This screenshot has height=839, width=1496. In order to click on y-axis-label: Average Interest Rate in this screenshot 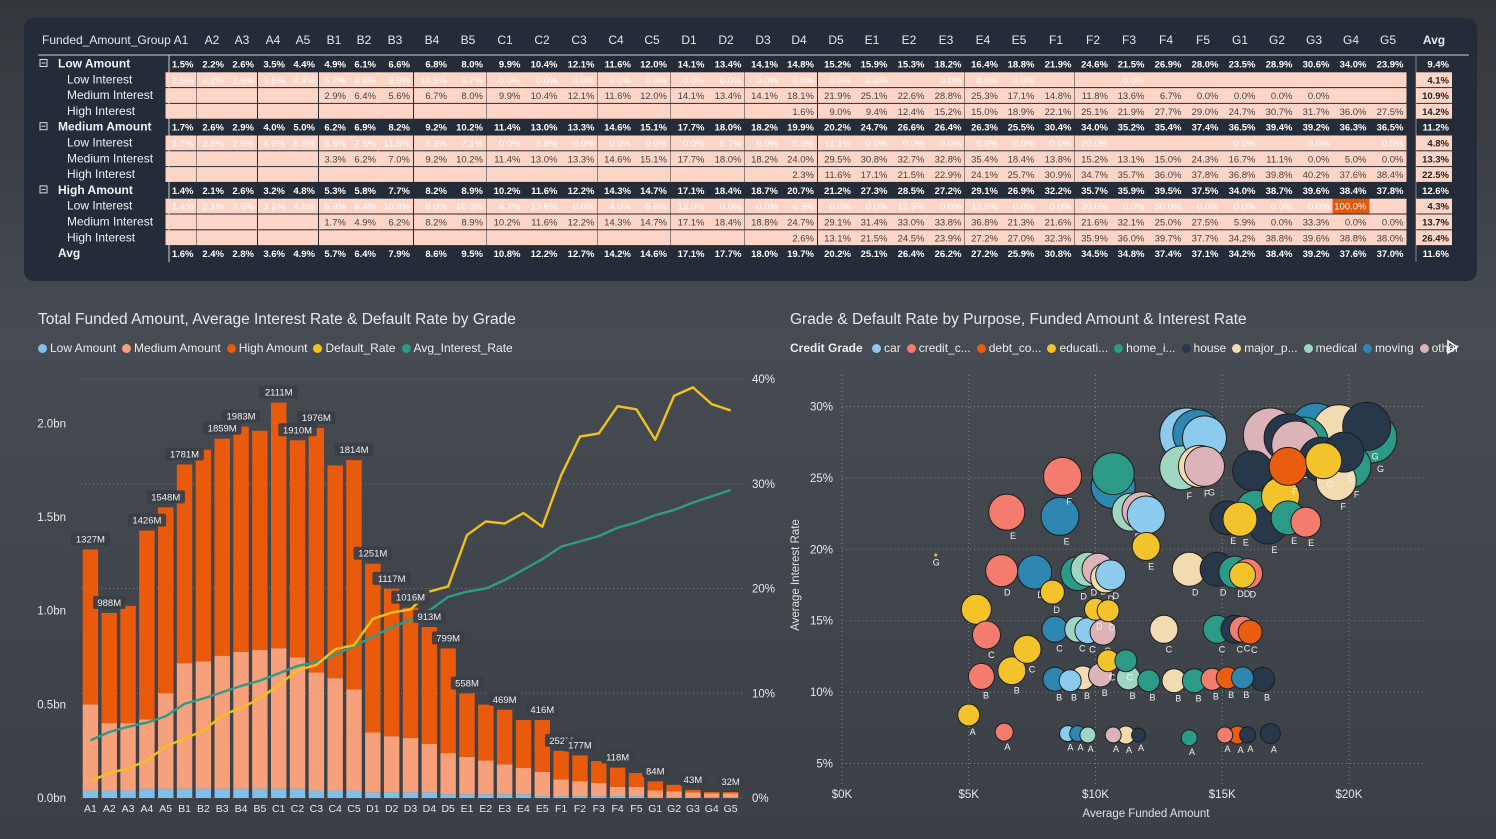, I will do `click(796, 575)`.